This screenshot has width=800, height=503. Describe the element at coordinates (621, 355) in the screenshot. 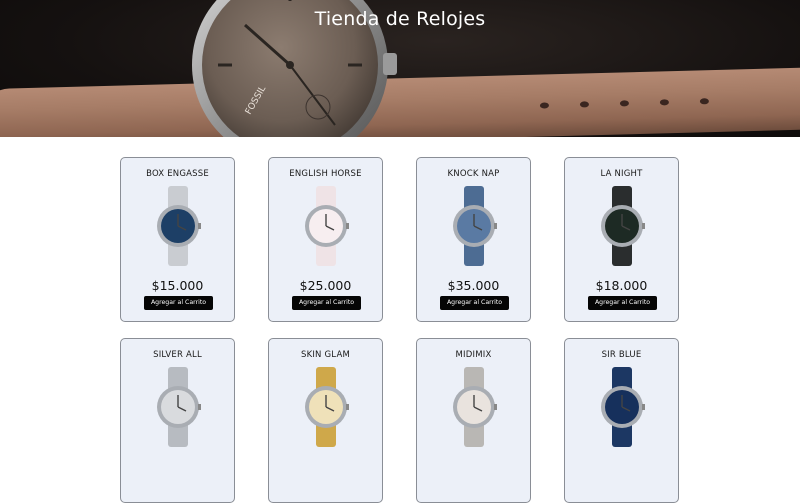

I see `product-name: SIR BLUE` at that location.